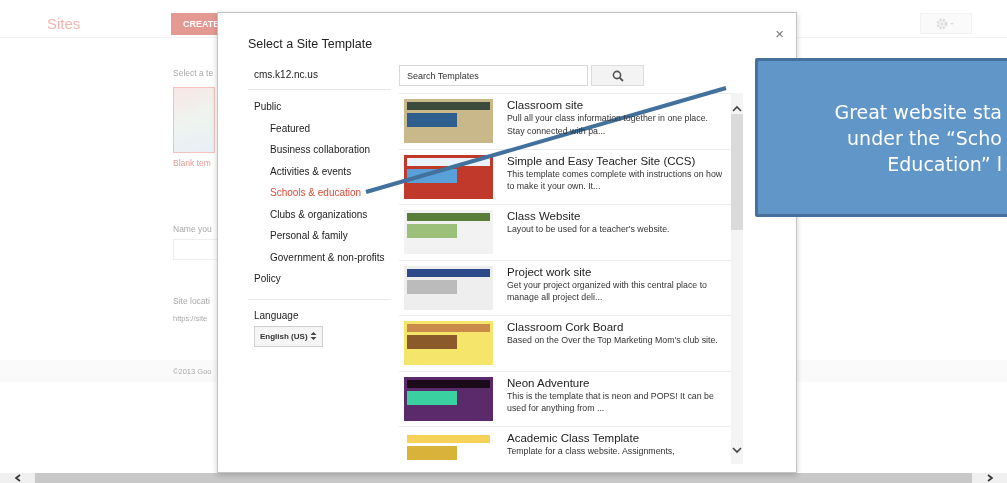  I want to click on category-link: Featured, so click(290, 128).